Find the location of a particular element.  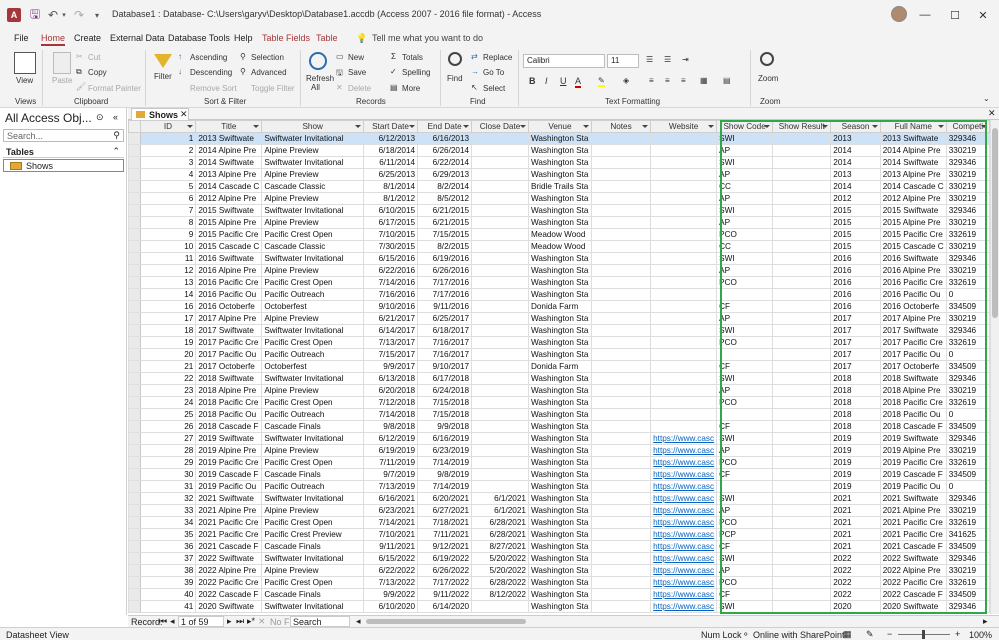

table-cell: 2016 Alpine Pre is located at coordinates (229, 270).